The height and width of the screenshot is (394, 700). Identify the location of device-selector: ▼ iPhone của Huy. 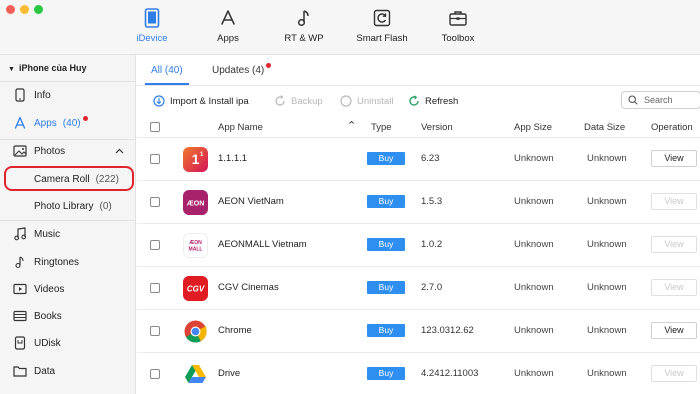
(47, 68).